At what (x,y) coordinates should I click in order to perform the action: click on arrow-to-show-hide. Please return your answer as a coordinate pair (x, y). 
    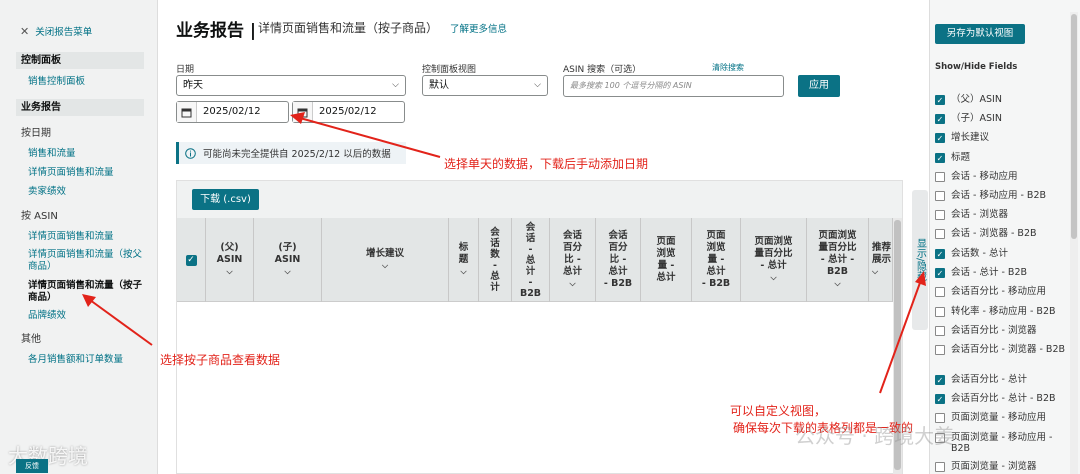
    Looking at the image, I should click on (902, 332).